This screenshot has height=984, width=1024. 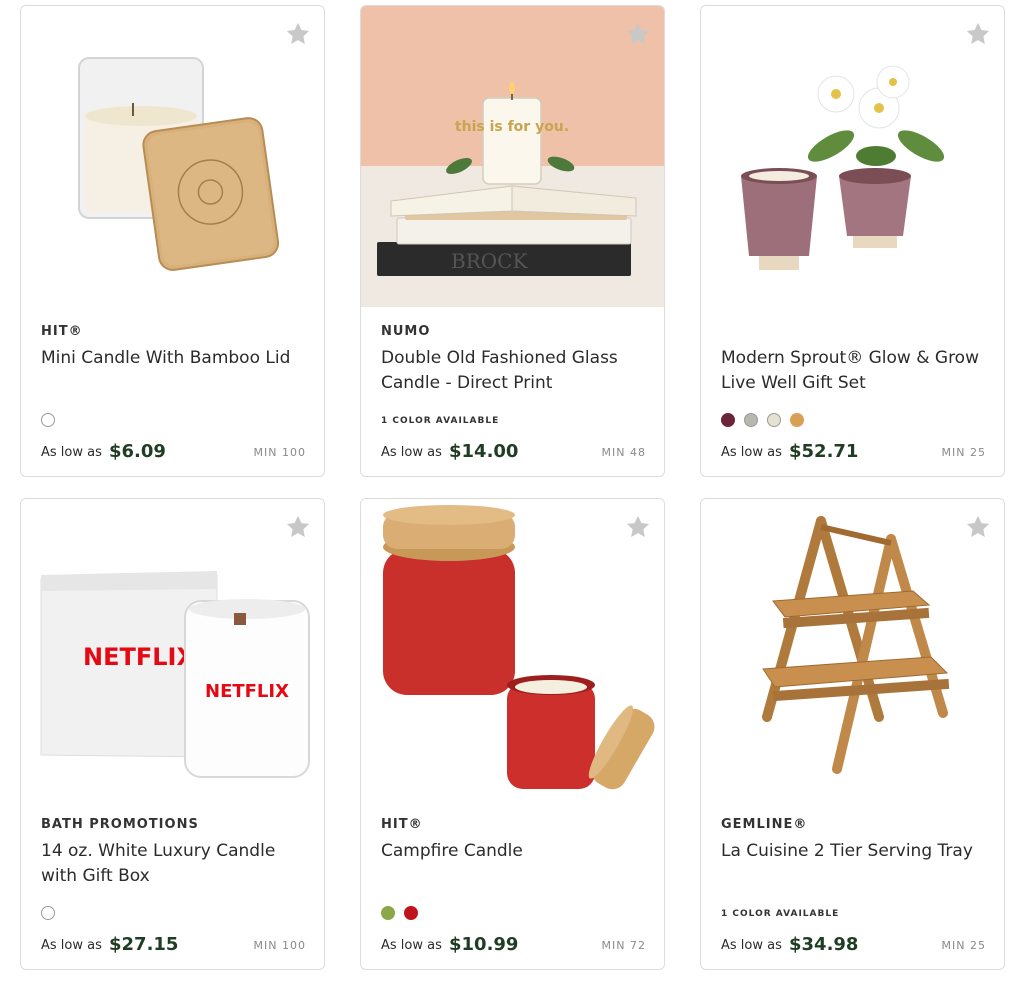 I want to click on brand-name: NUMO, so click(x=406, y=331).